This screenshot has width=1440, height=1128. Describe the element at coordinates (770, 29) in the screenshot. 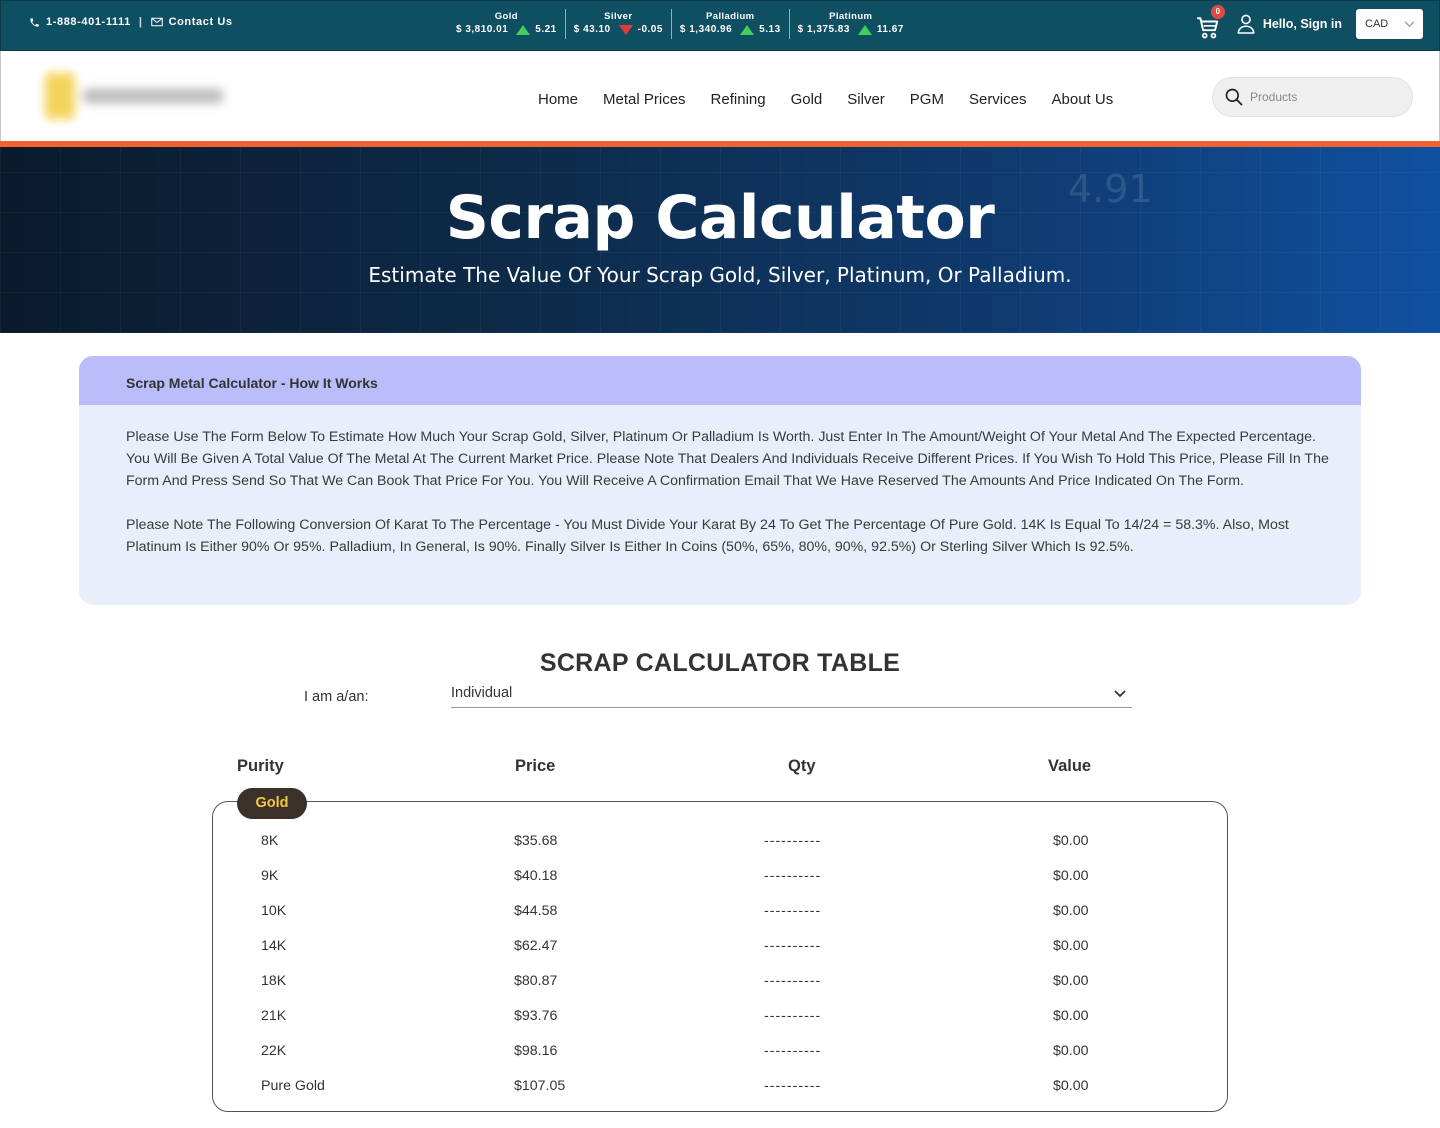

I see `ticker-change: 5.13` at that location.